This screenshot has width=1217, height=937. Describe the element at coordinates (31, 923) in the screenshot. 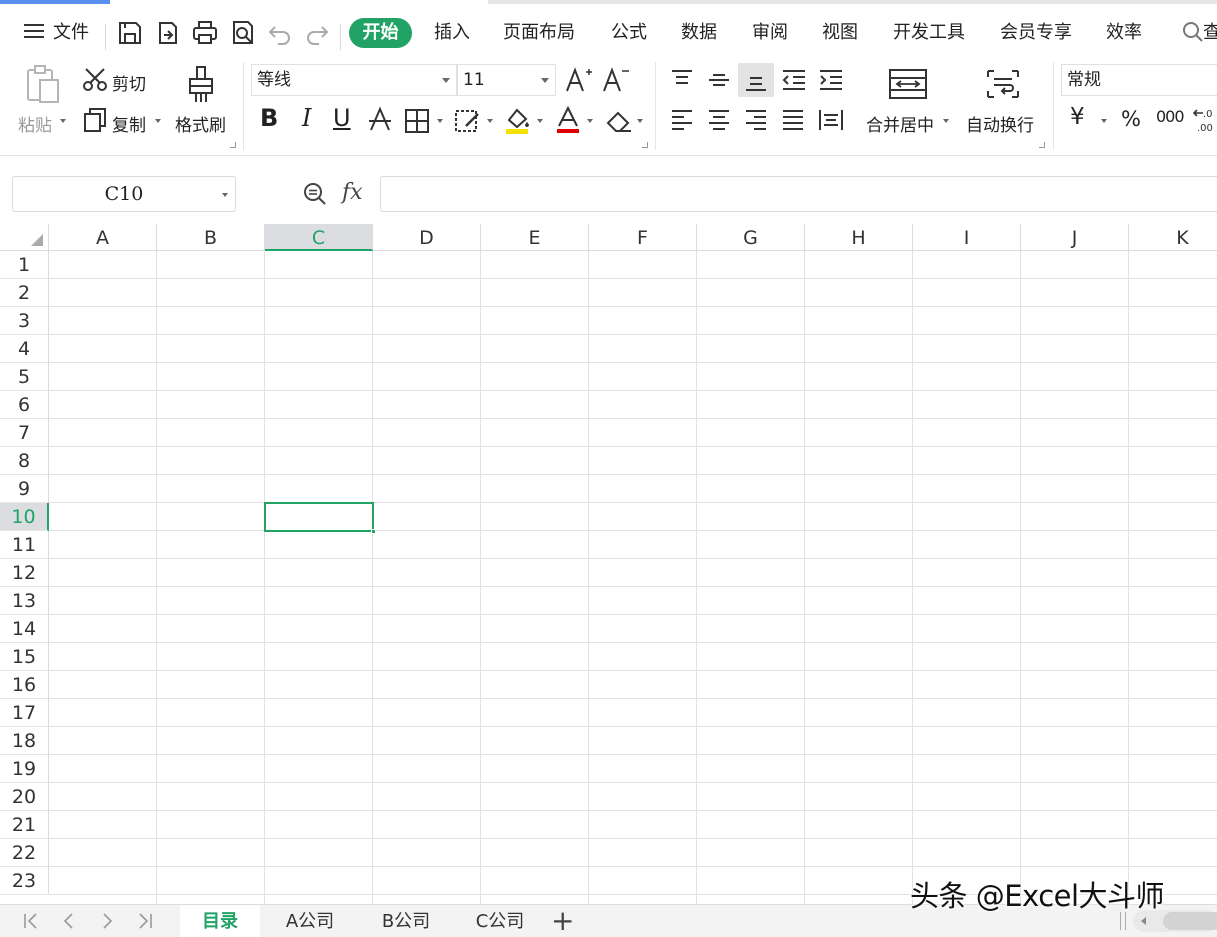

I see `first-sheet-icon` at that location.